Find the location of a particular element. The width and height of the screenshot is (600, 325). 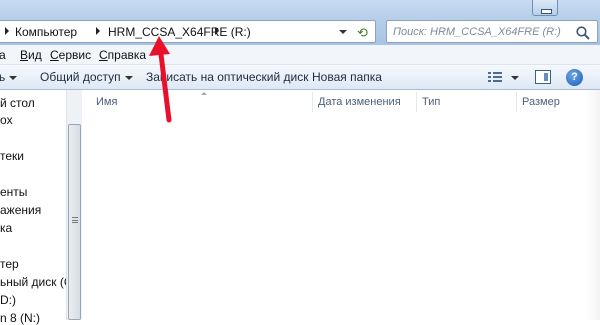

scrollbar-thumb is located at coordinates (74, 222).